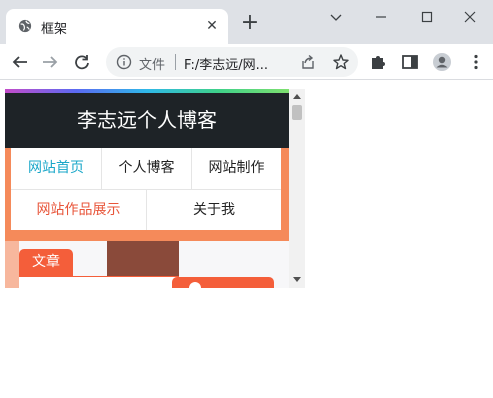 This screenshot has height=398, width=493. Describe the element at coordinates (410, 62) in the screenshot. I see `side-panel-icon` at that location.